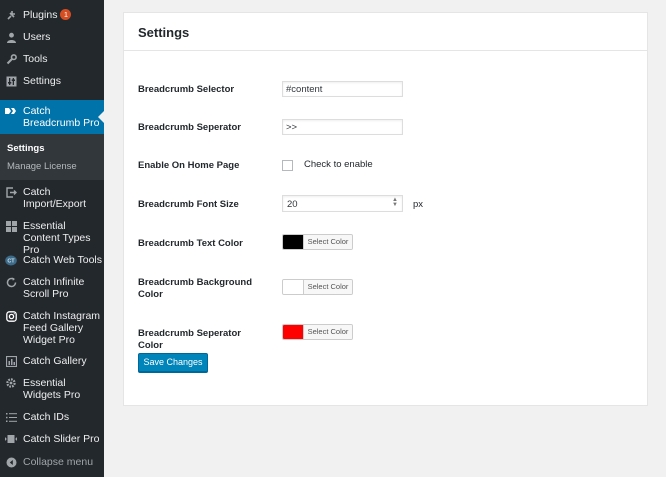 The height and width of the screenshot is (477, 666). Describe the element at coordinates (293, 332) in the screenshot. I see `separator-color-swatch` at that location.